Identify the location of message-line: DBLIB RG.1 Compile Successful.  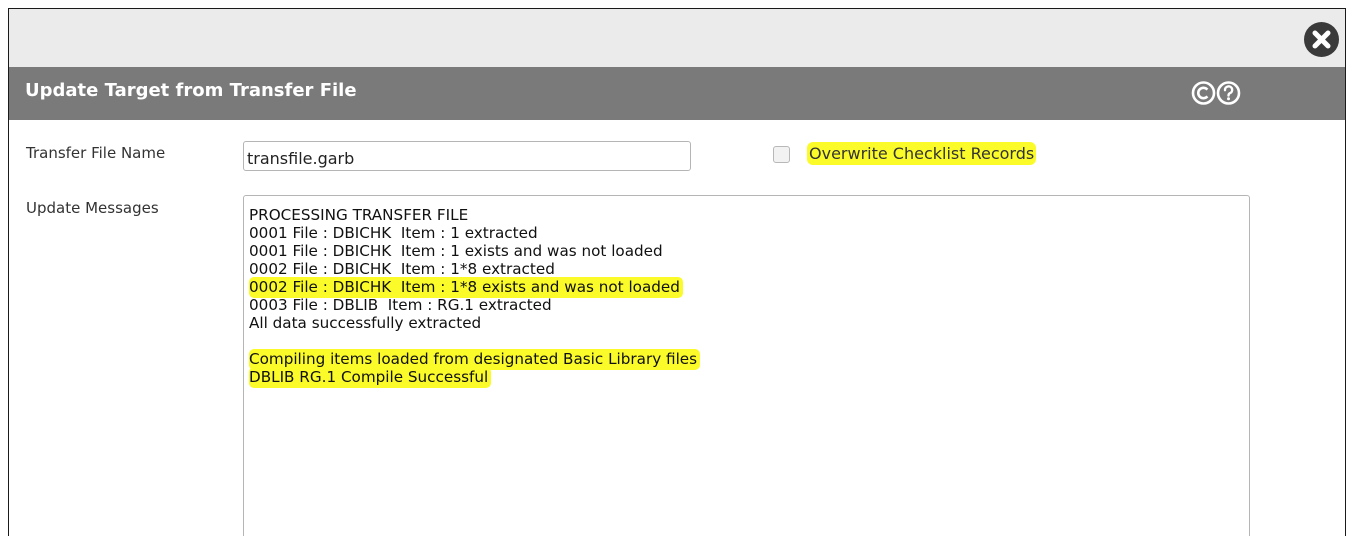
(749, 377).